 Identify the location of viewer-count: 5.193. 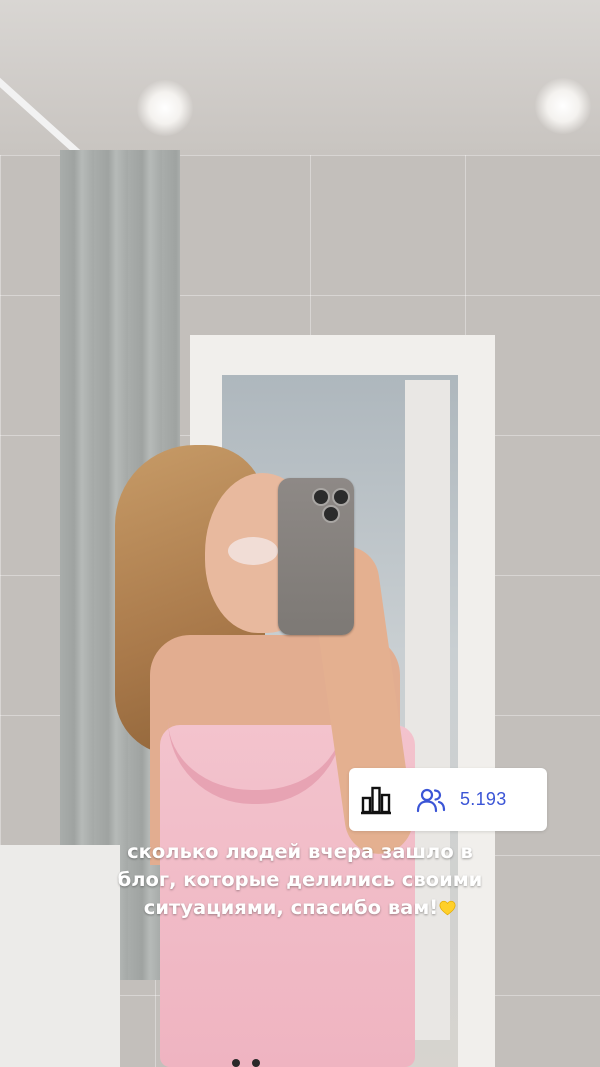
(483, 799).